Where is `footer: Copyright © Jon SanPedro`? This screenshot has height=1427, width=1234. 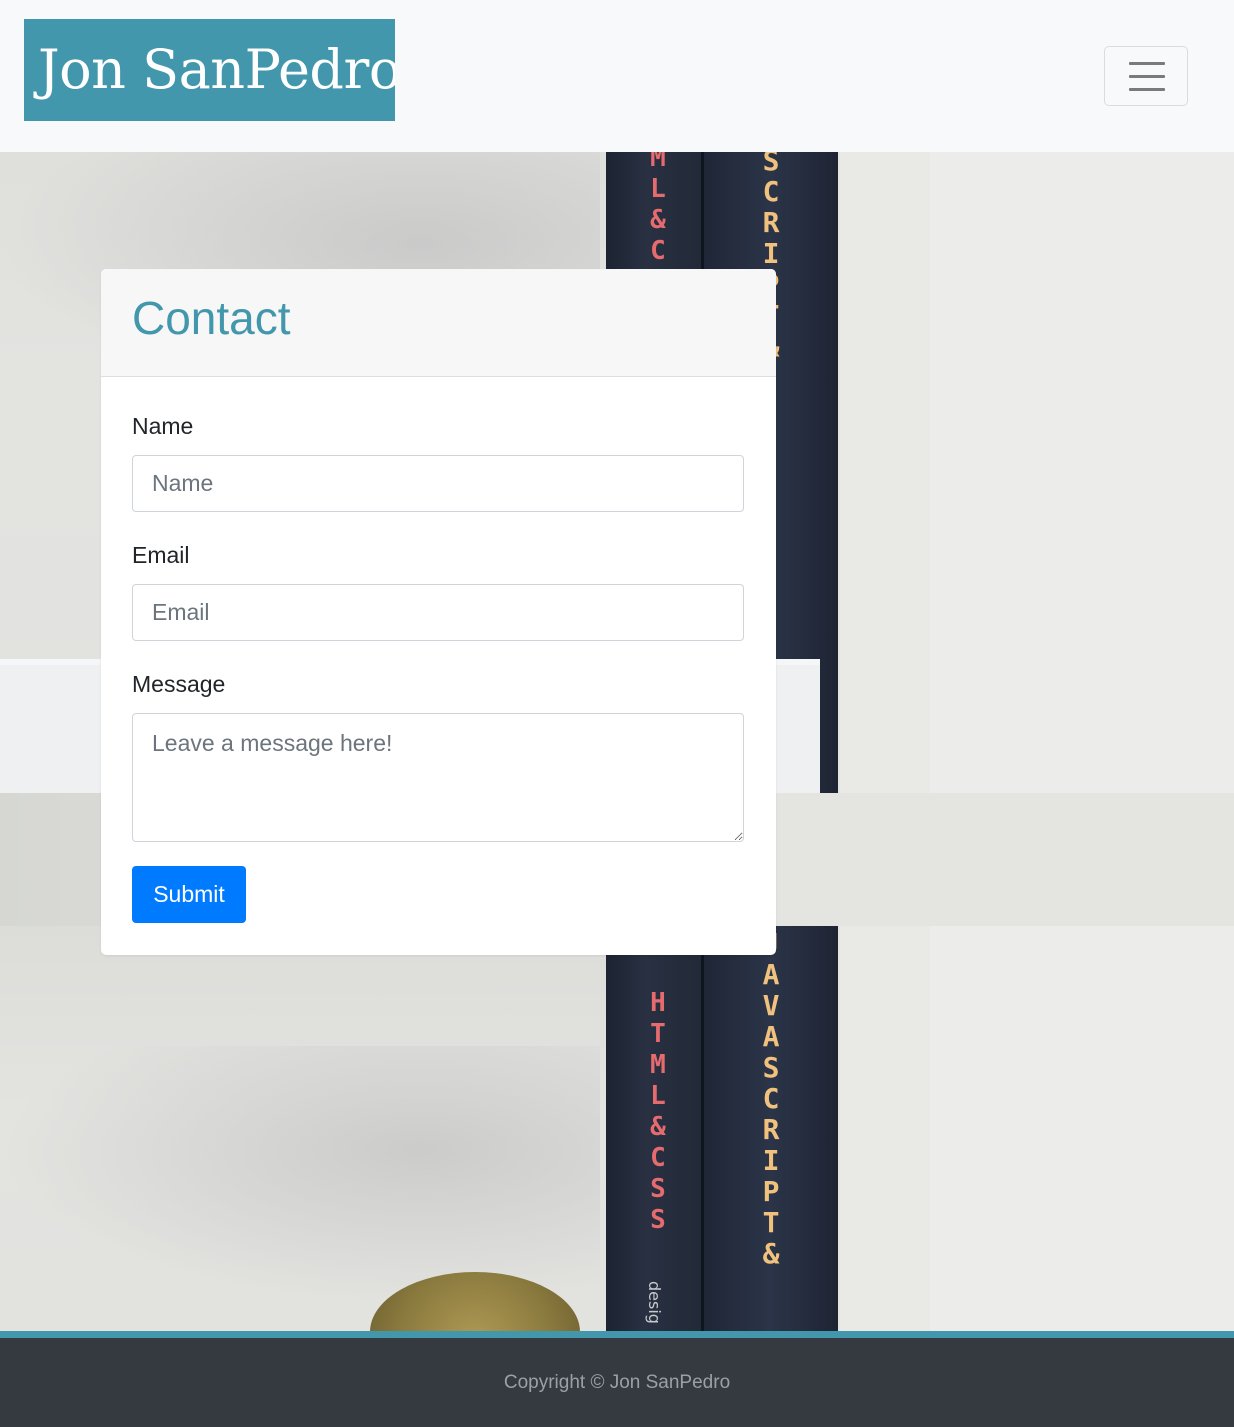 footer: Copyright © Jon SanPedro is located at coordinates (617, 1382).